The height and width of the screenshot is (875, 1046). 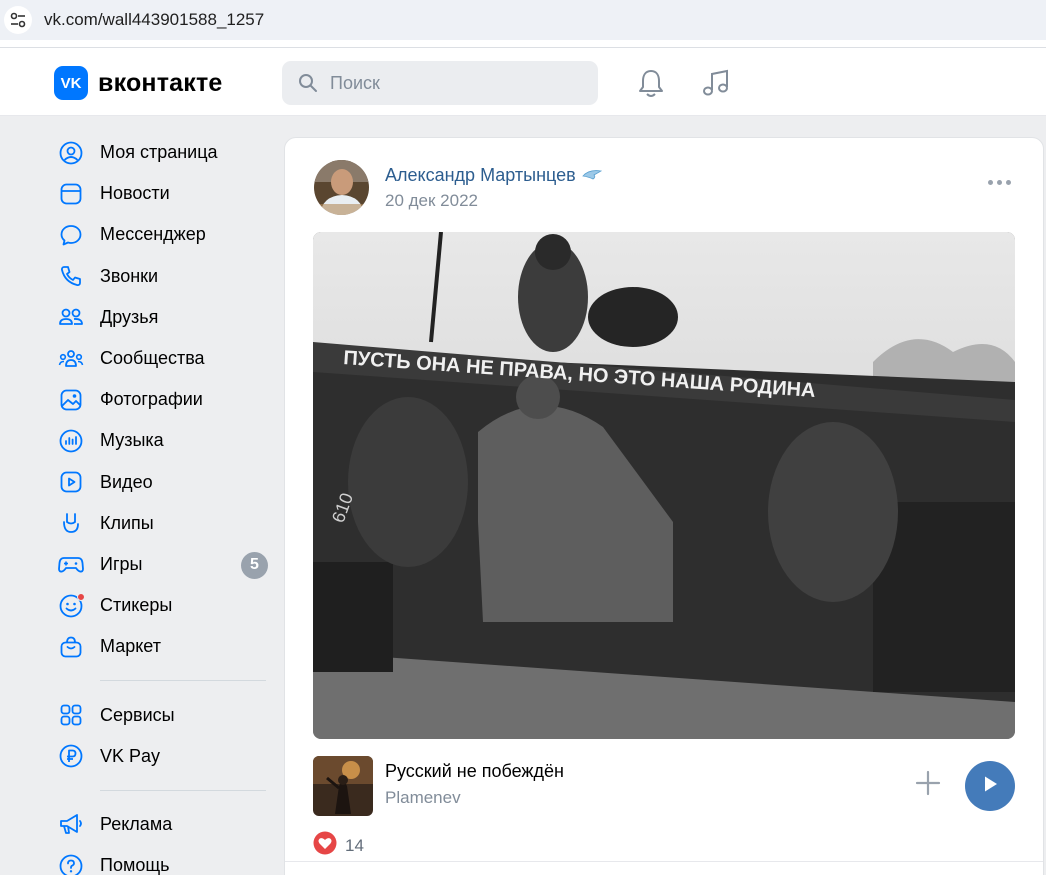 What do you see at coordinates (153, 234) in the screenshot?
I see `sidebar-item-label: Мессенджер` at bounding box center [153, 234].